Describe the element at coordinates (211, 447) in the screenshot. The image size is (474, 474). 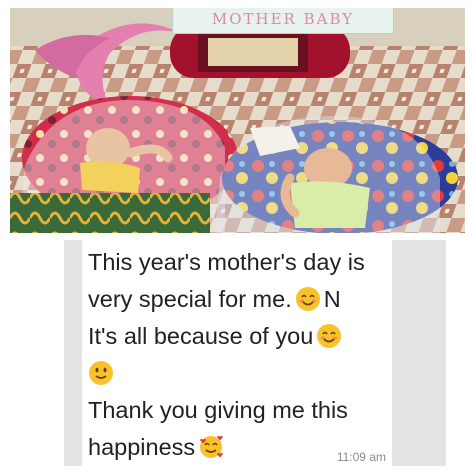
I see `smiling-face-with-hearts-icon` at that location.